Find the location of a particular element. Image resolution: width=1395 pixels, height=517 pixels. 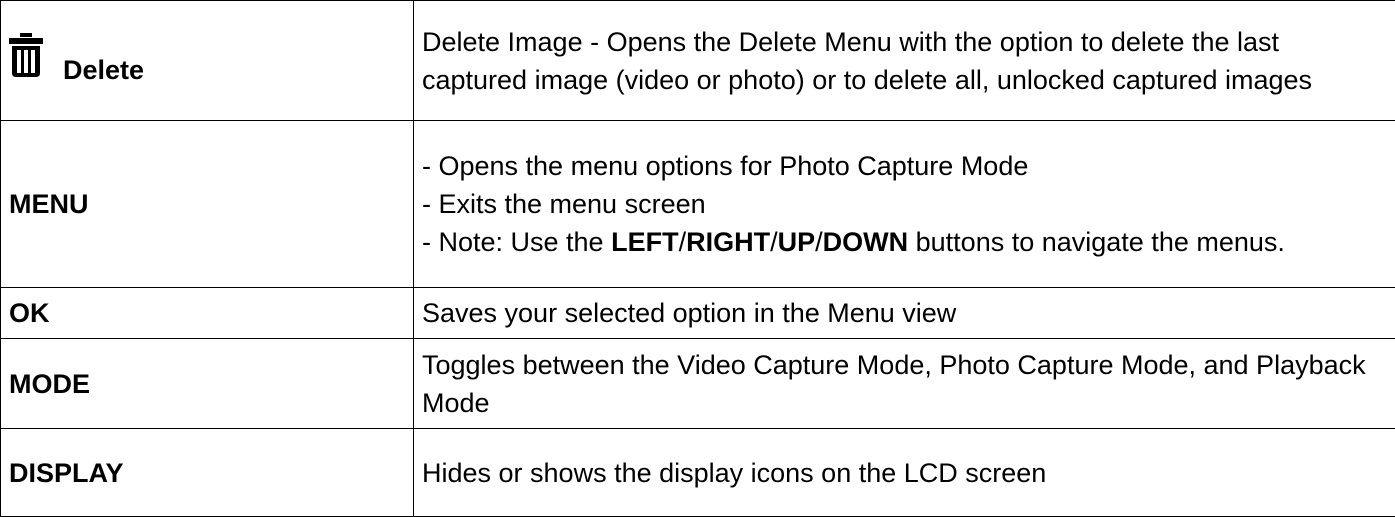

button-name-cell: DISPLAY is located at coordinates (207, 473).